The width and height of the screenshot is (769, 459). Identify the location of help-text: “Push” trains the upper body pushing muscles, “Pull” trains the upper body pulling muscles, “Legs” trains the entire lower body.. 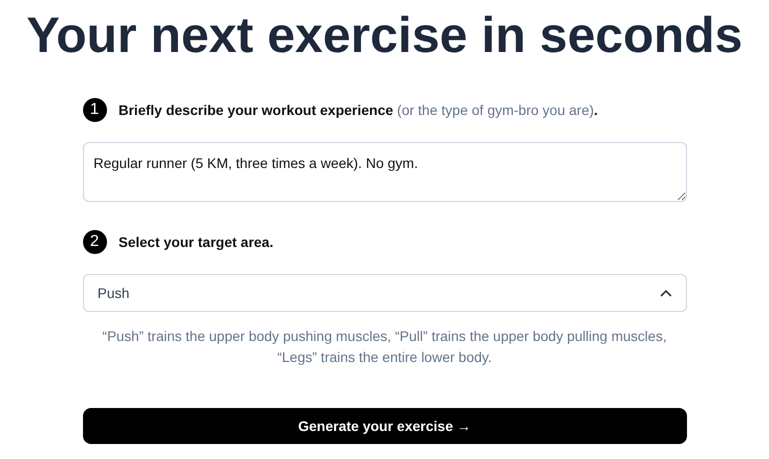
(384, 347).